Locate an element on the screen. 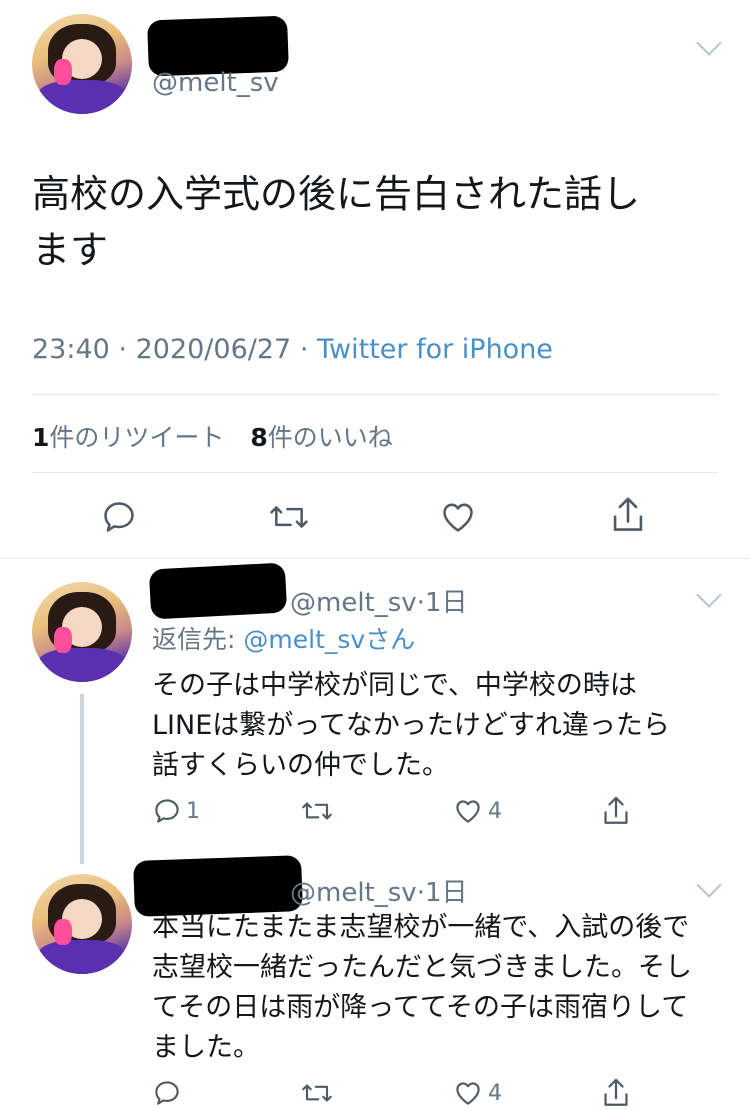 The height and width of the screenshot is (1110, 750). tweet-text: 高校の入学式の後に告白された話し ます is located at coordinates (336, 222).